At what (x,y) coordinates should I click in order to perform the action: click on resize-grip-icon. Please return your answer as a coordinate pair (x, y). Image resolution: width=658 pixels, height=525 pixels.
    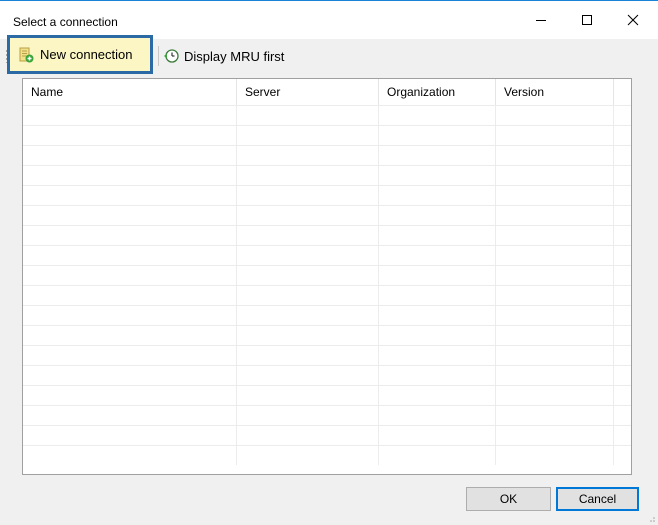
    Looking at the image, I should click on (651, 518).